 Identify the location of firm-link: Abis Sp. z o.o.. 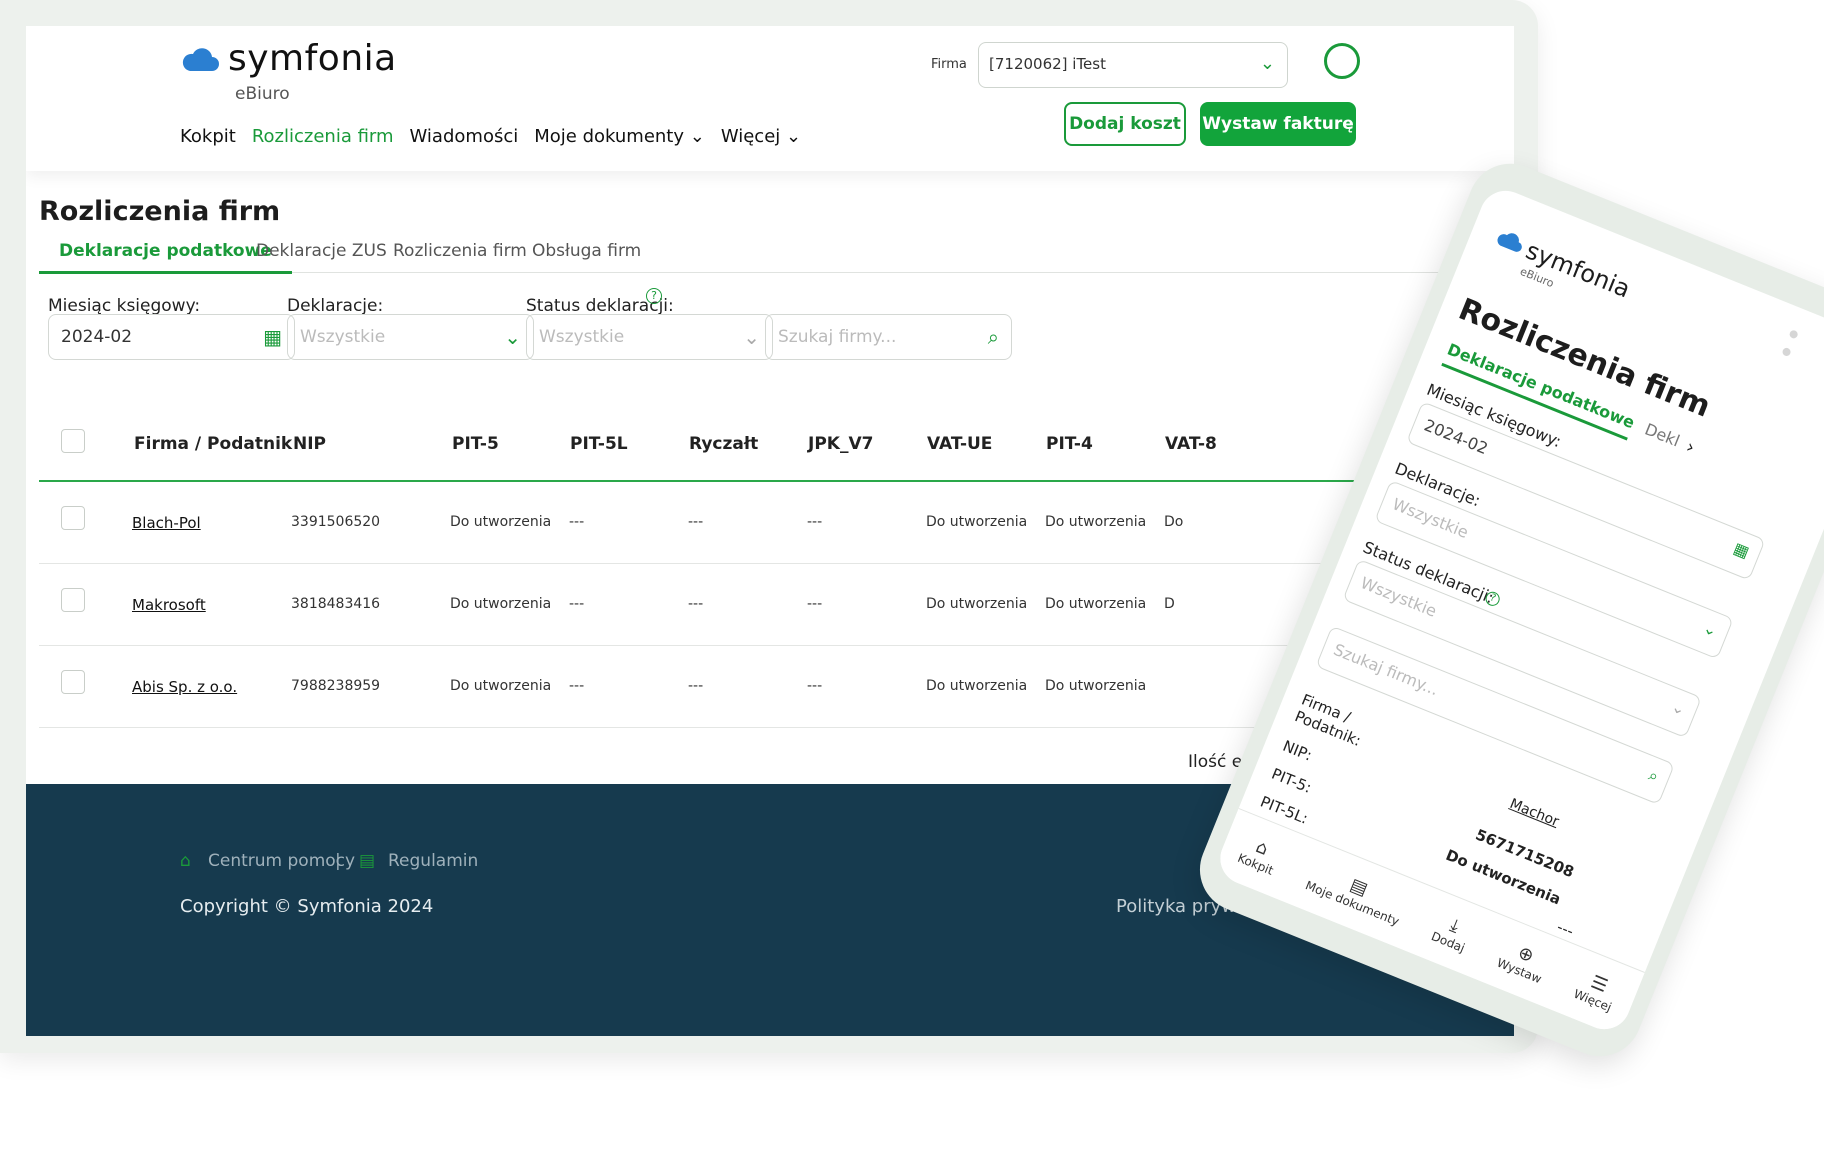
(184, 687).